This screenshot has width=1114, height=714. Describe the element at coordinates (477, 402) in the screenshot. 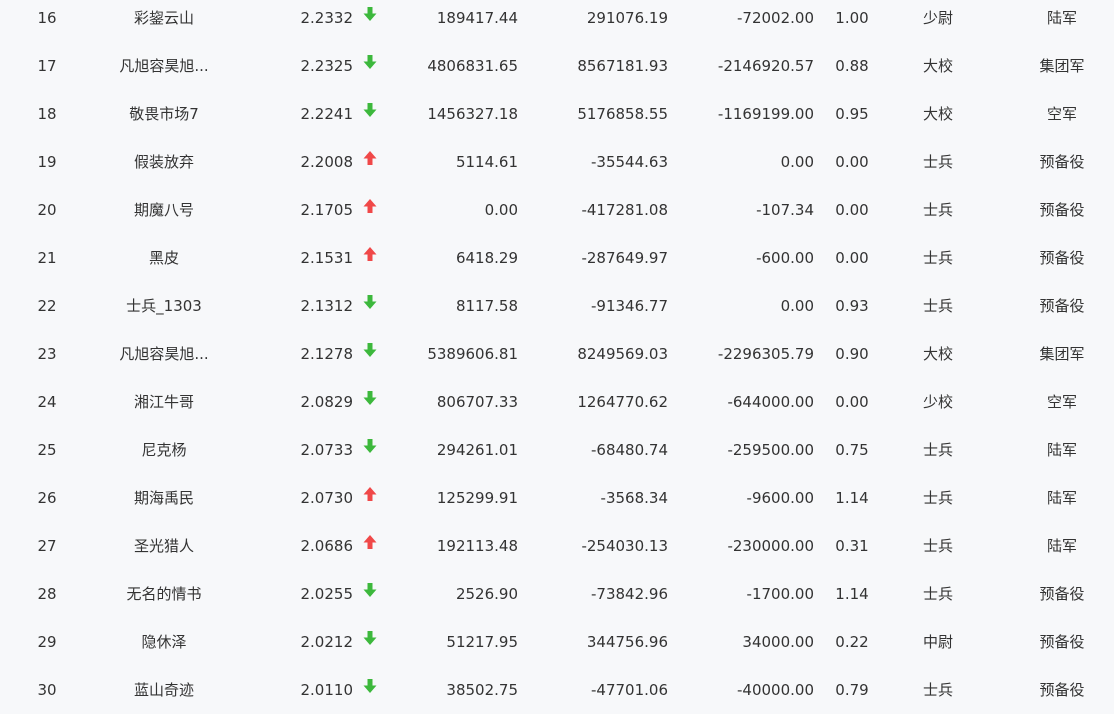

I see `value1-cell: 806707.33` at that location.